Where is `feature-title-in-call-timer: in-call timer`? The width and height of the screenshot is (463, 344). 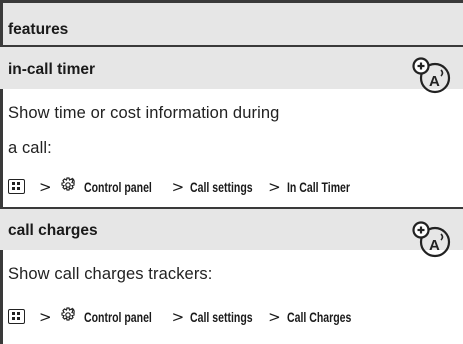
feature-title-in-call-timer: in-call timer is located at coordinates (51, 69).